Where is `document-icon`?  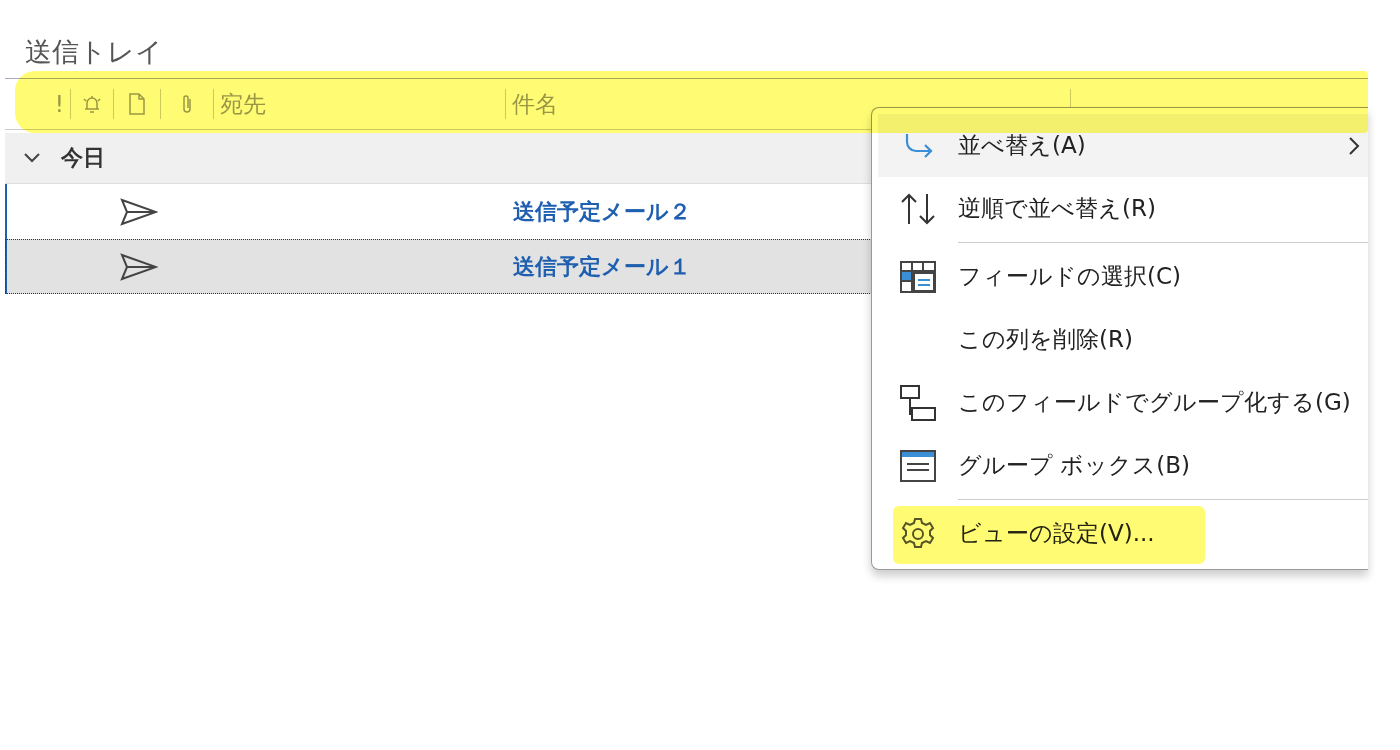 document-icon is located at coordinates (137, 104).